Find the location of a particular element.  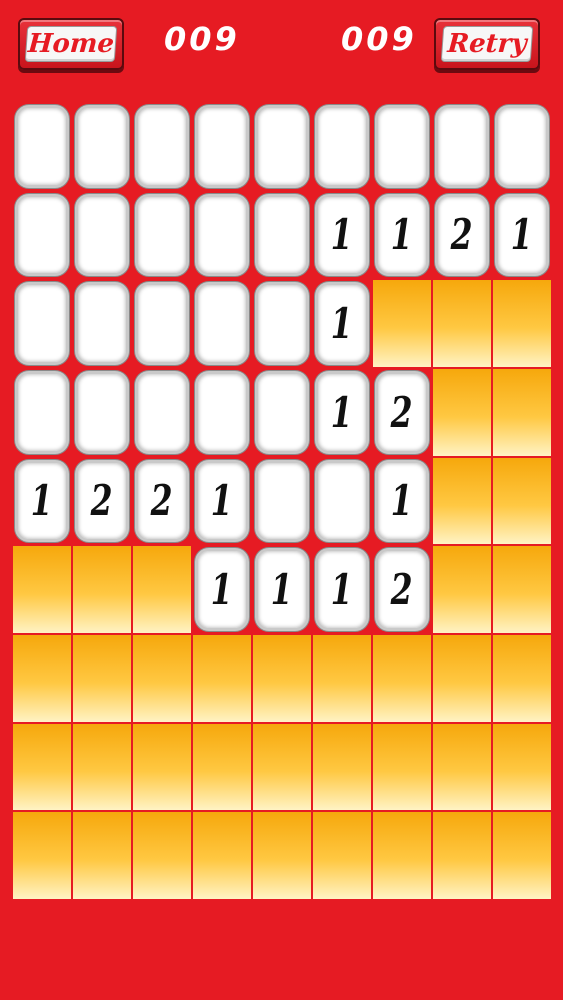

tile-face: 1 is located at coordinates (342, 589).